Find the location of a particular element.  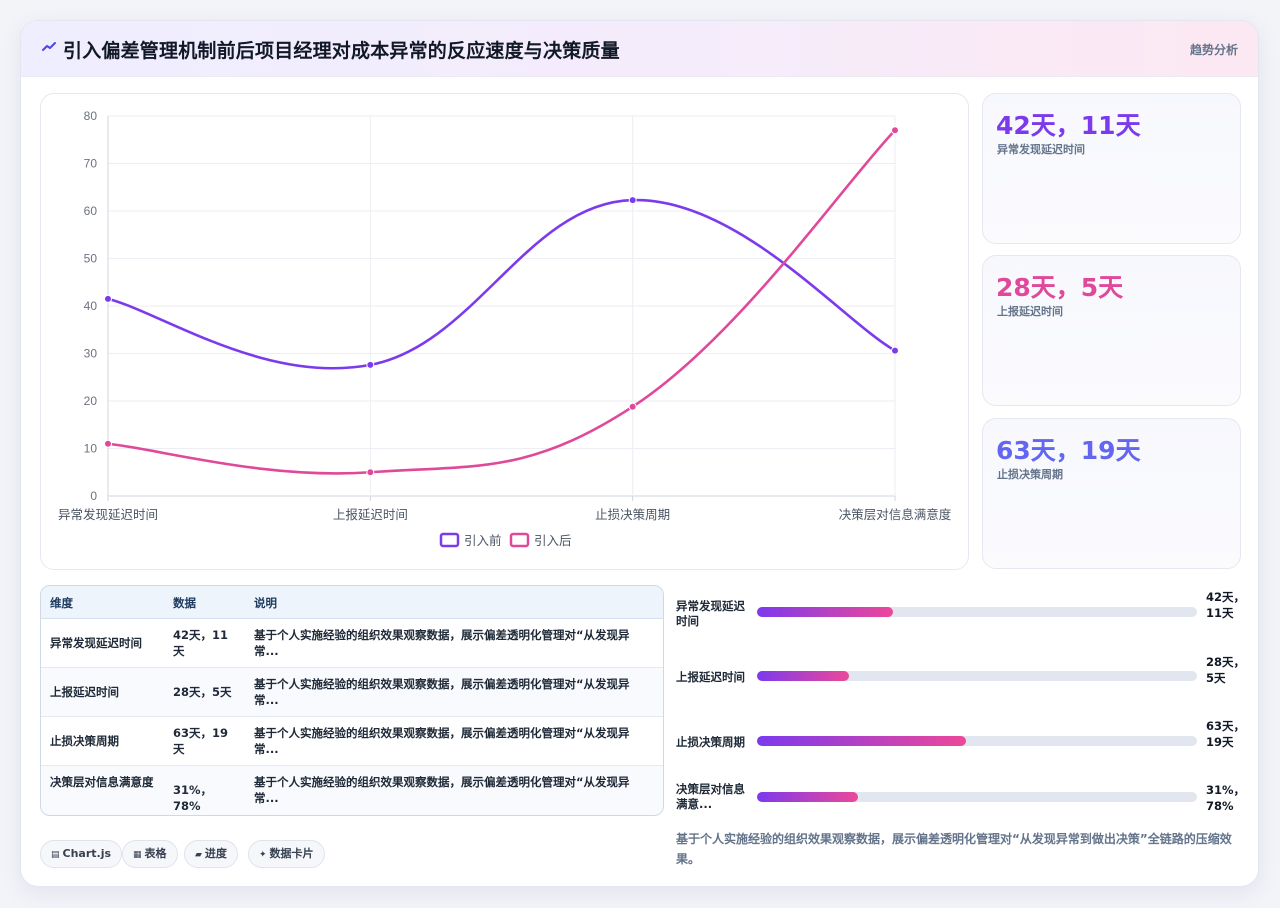

cell-dimension: 上报延迟时间 is located at coordinates (84, 692).